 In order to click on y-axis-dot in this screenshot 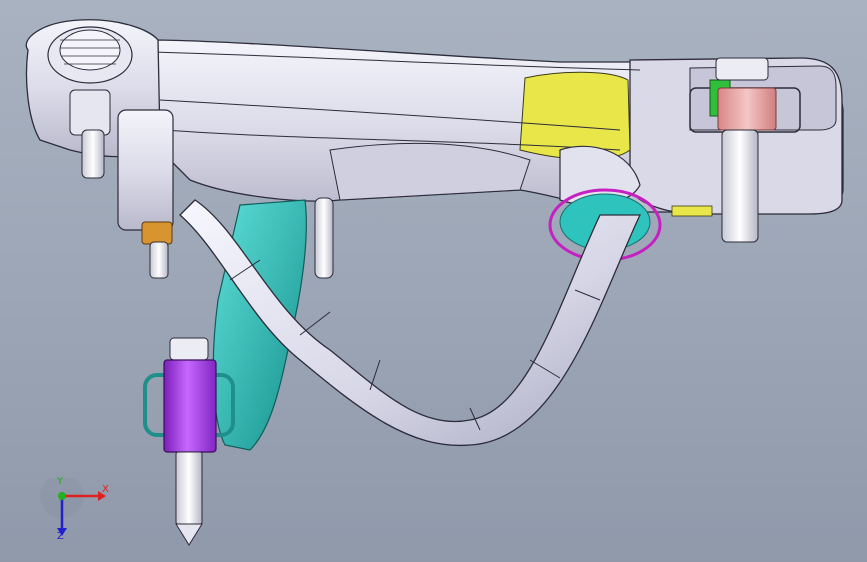, I will do `click(62, 496)`.